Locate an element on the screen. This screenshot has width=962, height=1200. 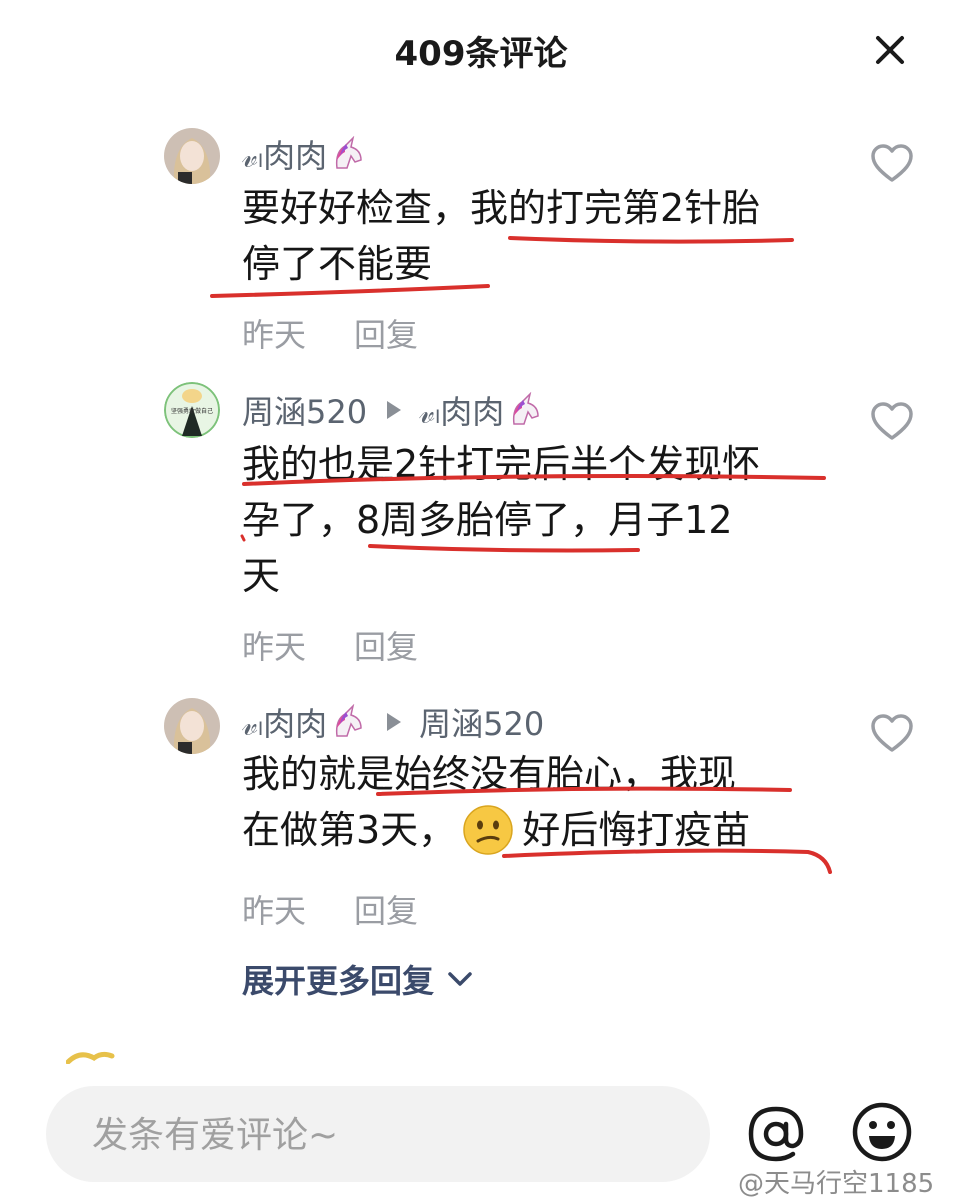
comment-text: 我的就是始终没有胎心，我现 在做第3天， 好后悔打疫苗 is located at coordinates (496, 802).